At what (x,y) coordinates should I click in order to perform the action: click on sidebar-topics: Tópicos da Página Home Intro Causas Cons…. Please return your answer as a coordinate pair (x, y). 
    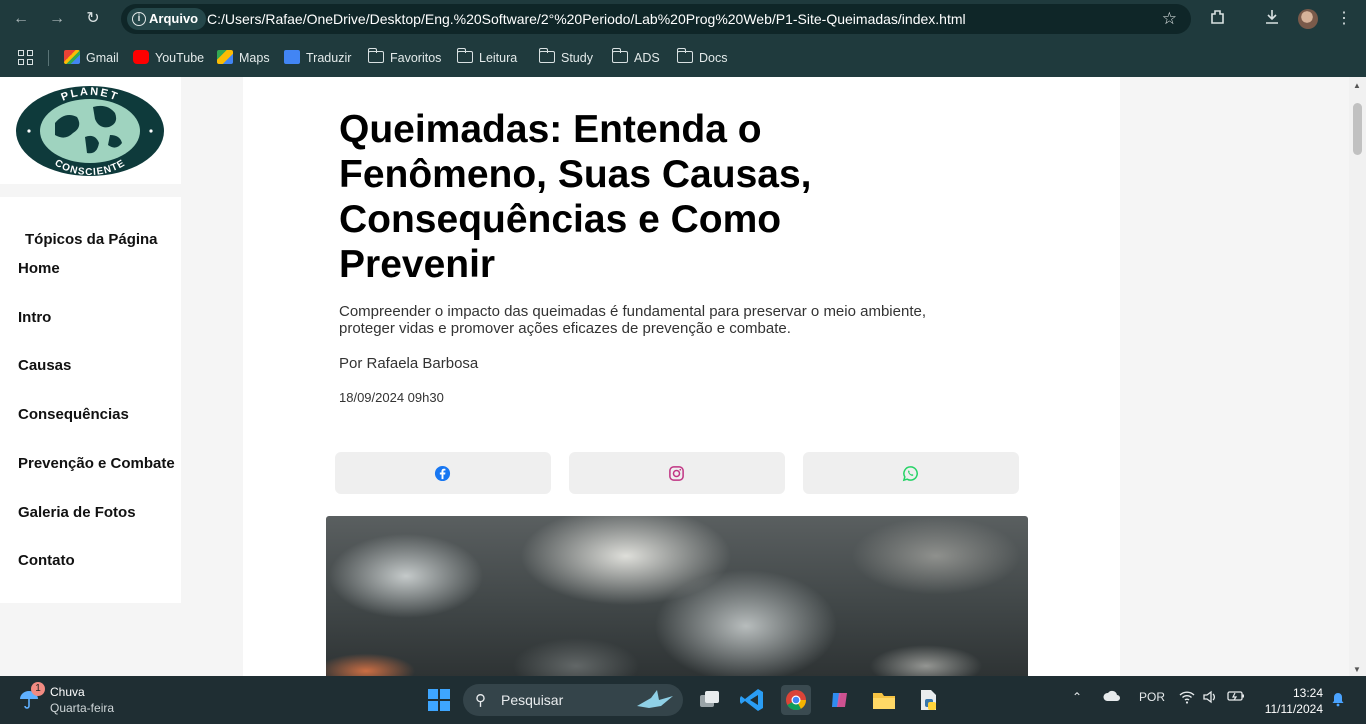
    Looking at the image, I should click on (90, 400).